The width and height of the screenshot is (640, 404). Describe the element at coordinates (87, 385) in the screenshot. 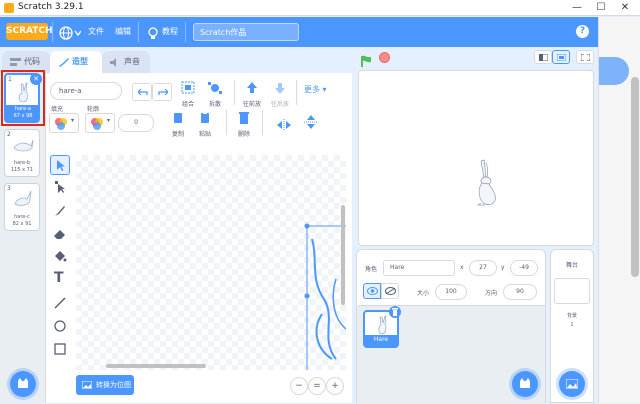

I see `image-icon` at that location.